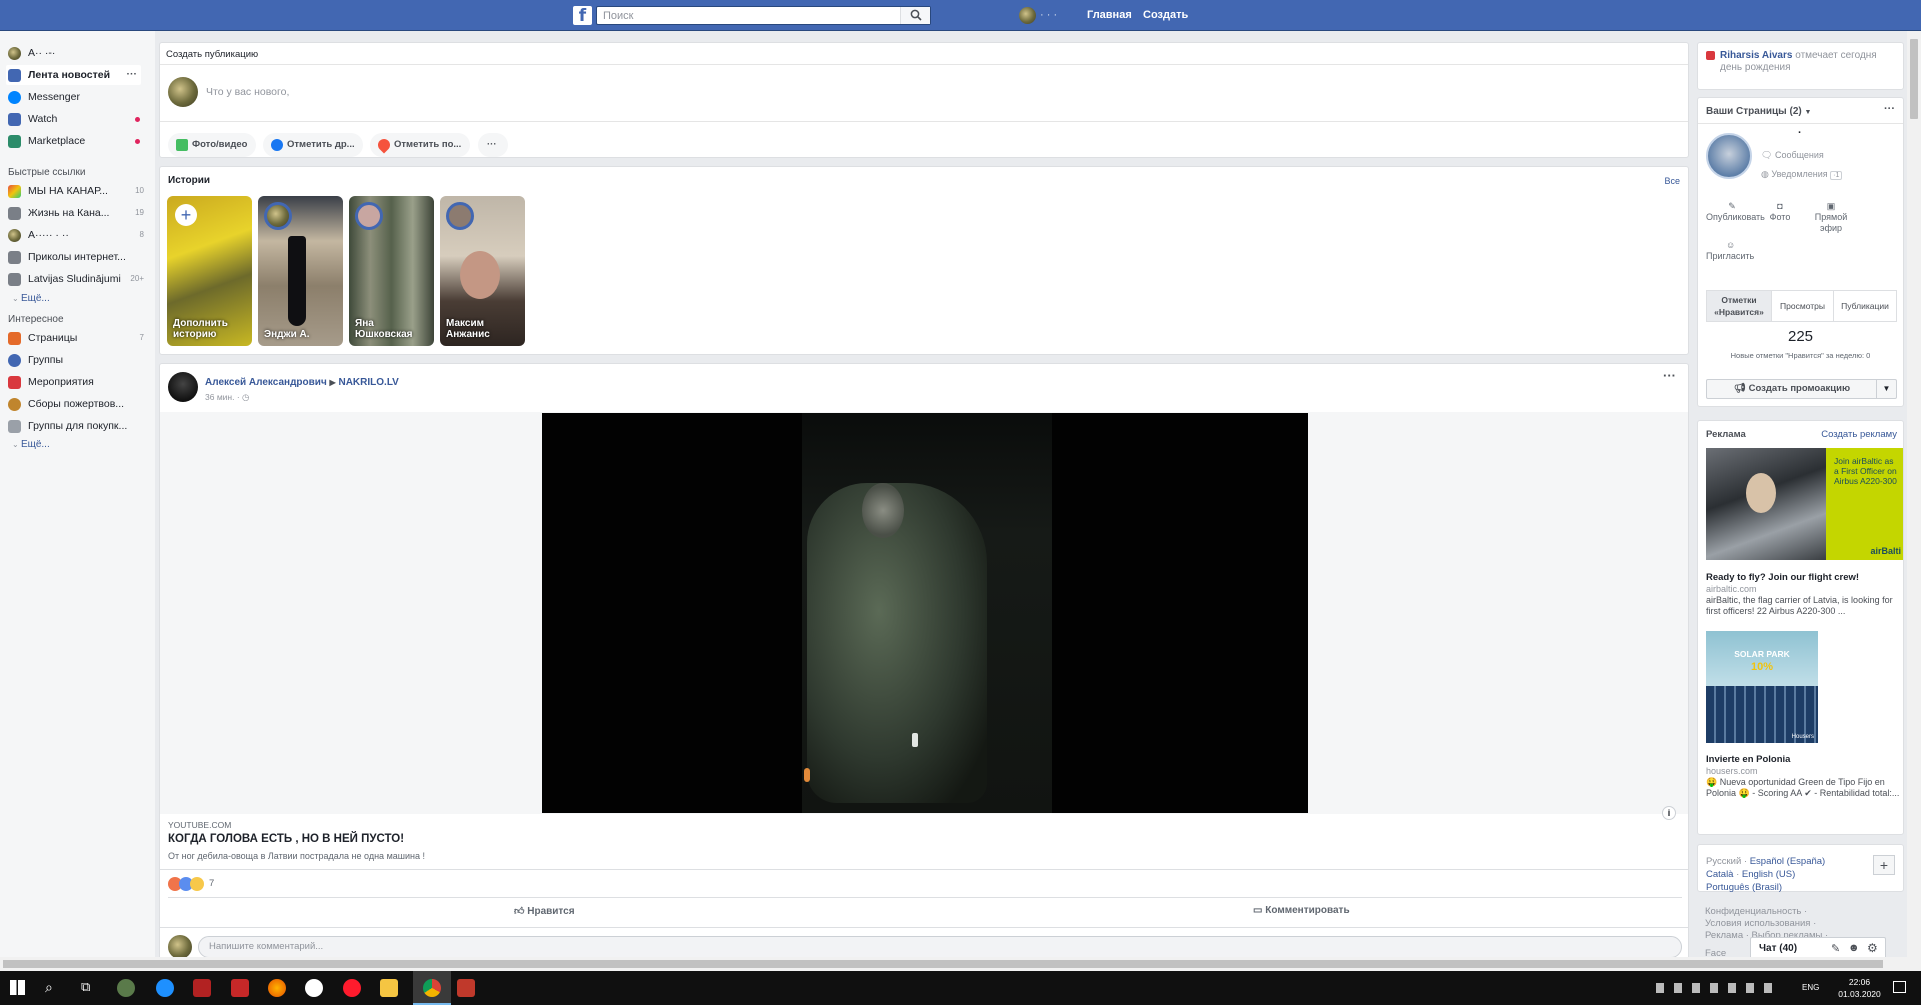  I want to click on compose-icon: ✎, so click(1835, 948).